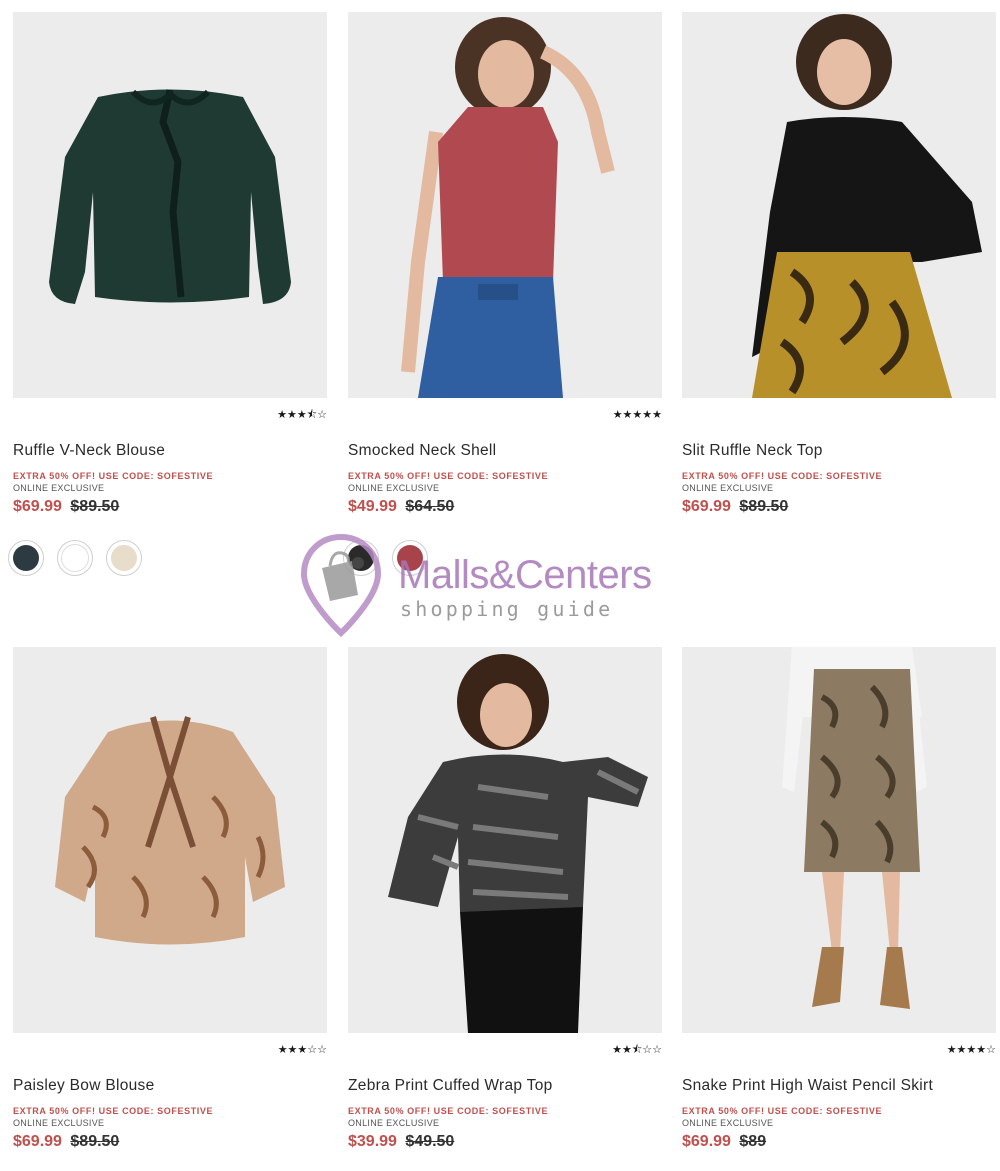  Describe the element at coordinates (84, 1086) in the screenshot. I see `product-name: Paisley Bow Blouse` at that location.